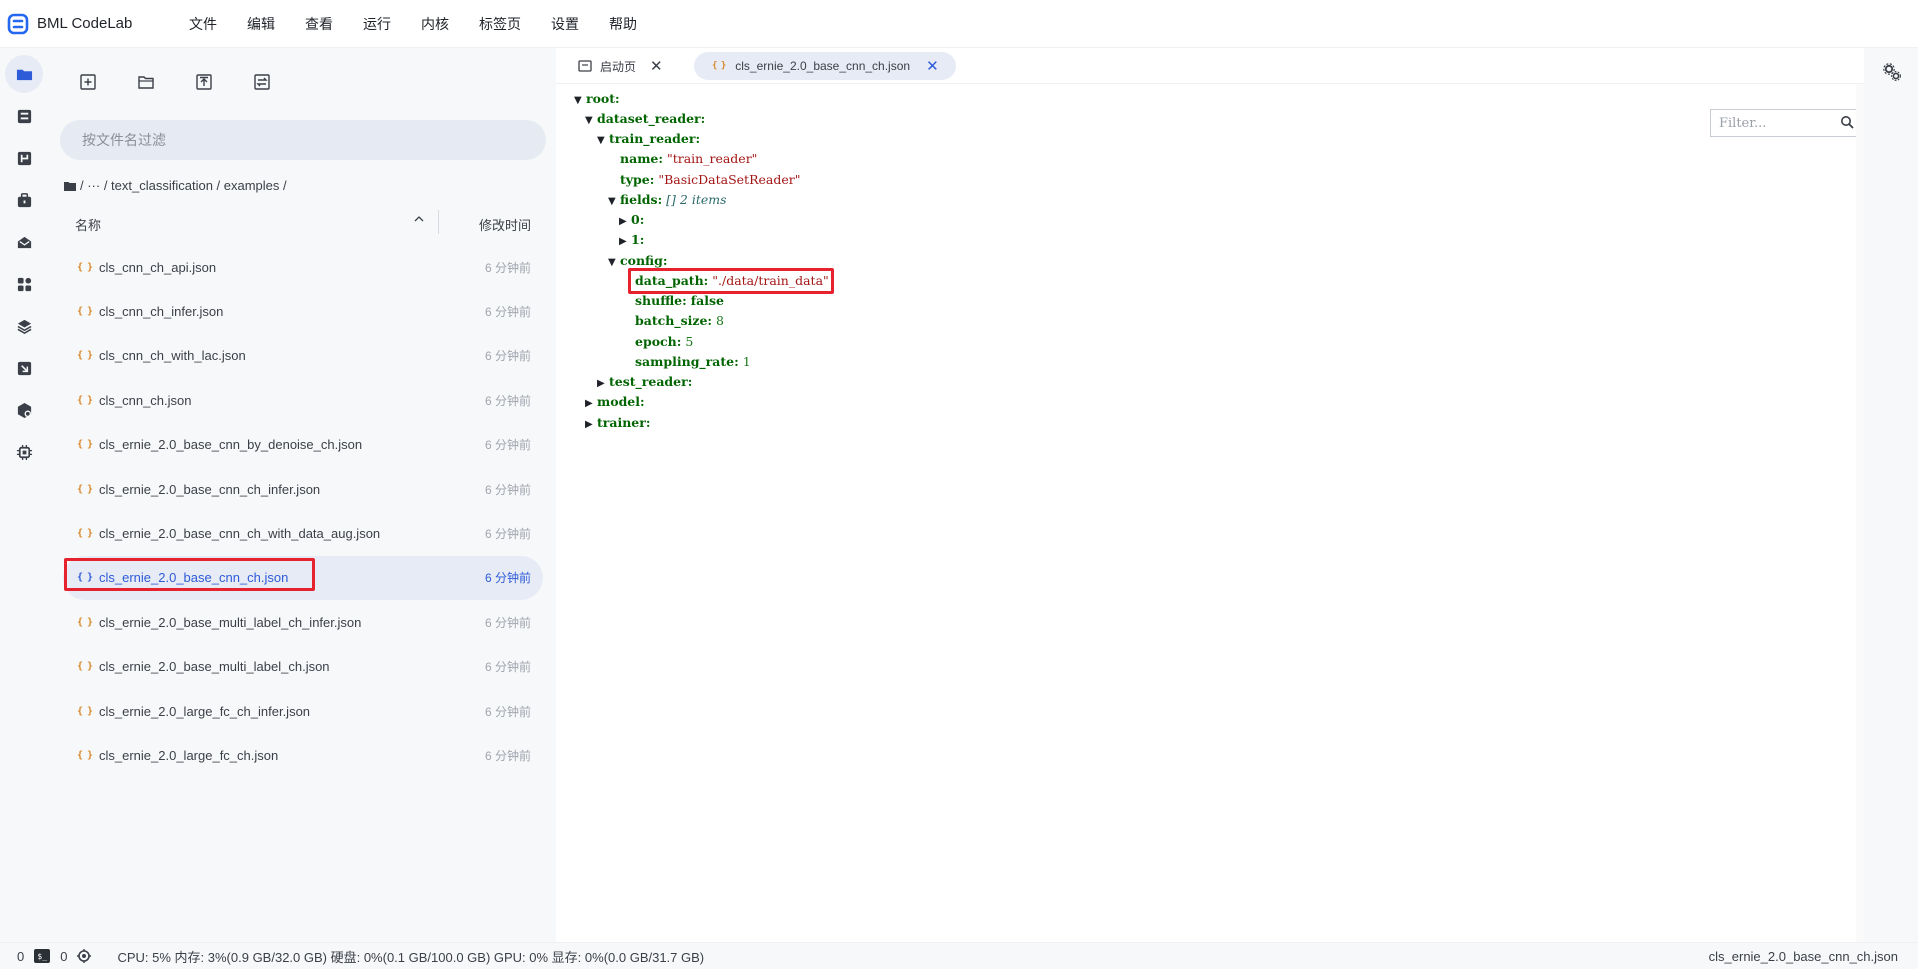  What do you see at coordinates (303, 578) in the screenshot?
I see `file-item-selected: { } cls_ernie_2.0_base_cnn_ch.json 6 分钟前` at bounding box center [303, 578].